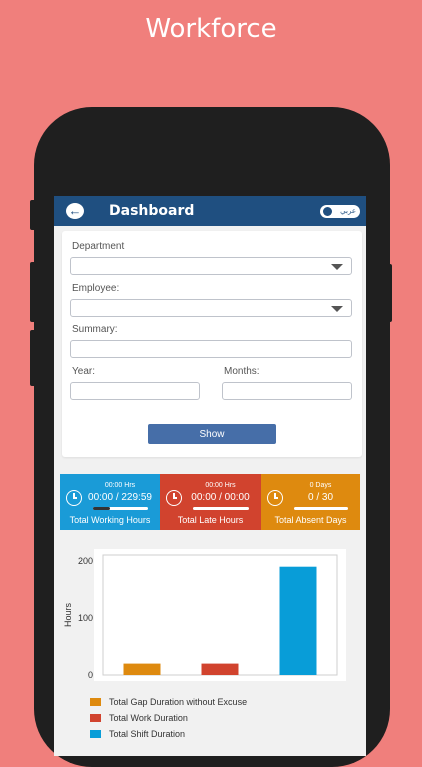 The height and width of the screenshot is (767, 422). Describe the element at coordinates (211, 308) in the screenshot. I see `employee-select` at that location.